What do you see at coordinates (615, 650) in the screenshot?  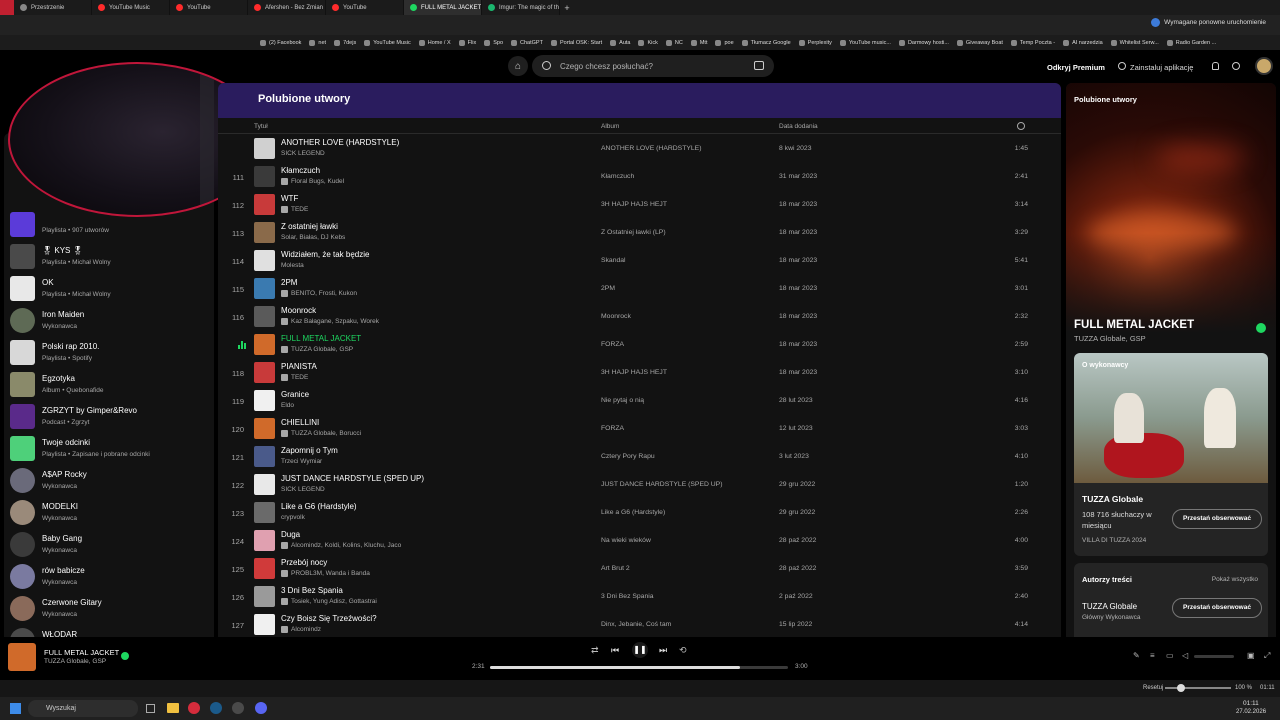 I see `previous-icon: ⏮` at bounding box center [615, 650].